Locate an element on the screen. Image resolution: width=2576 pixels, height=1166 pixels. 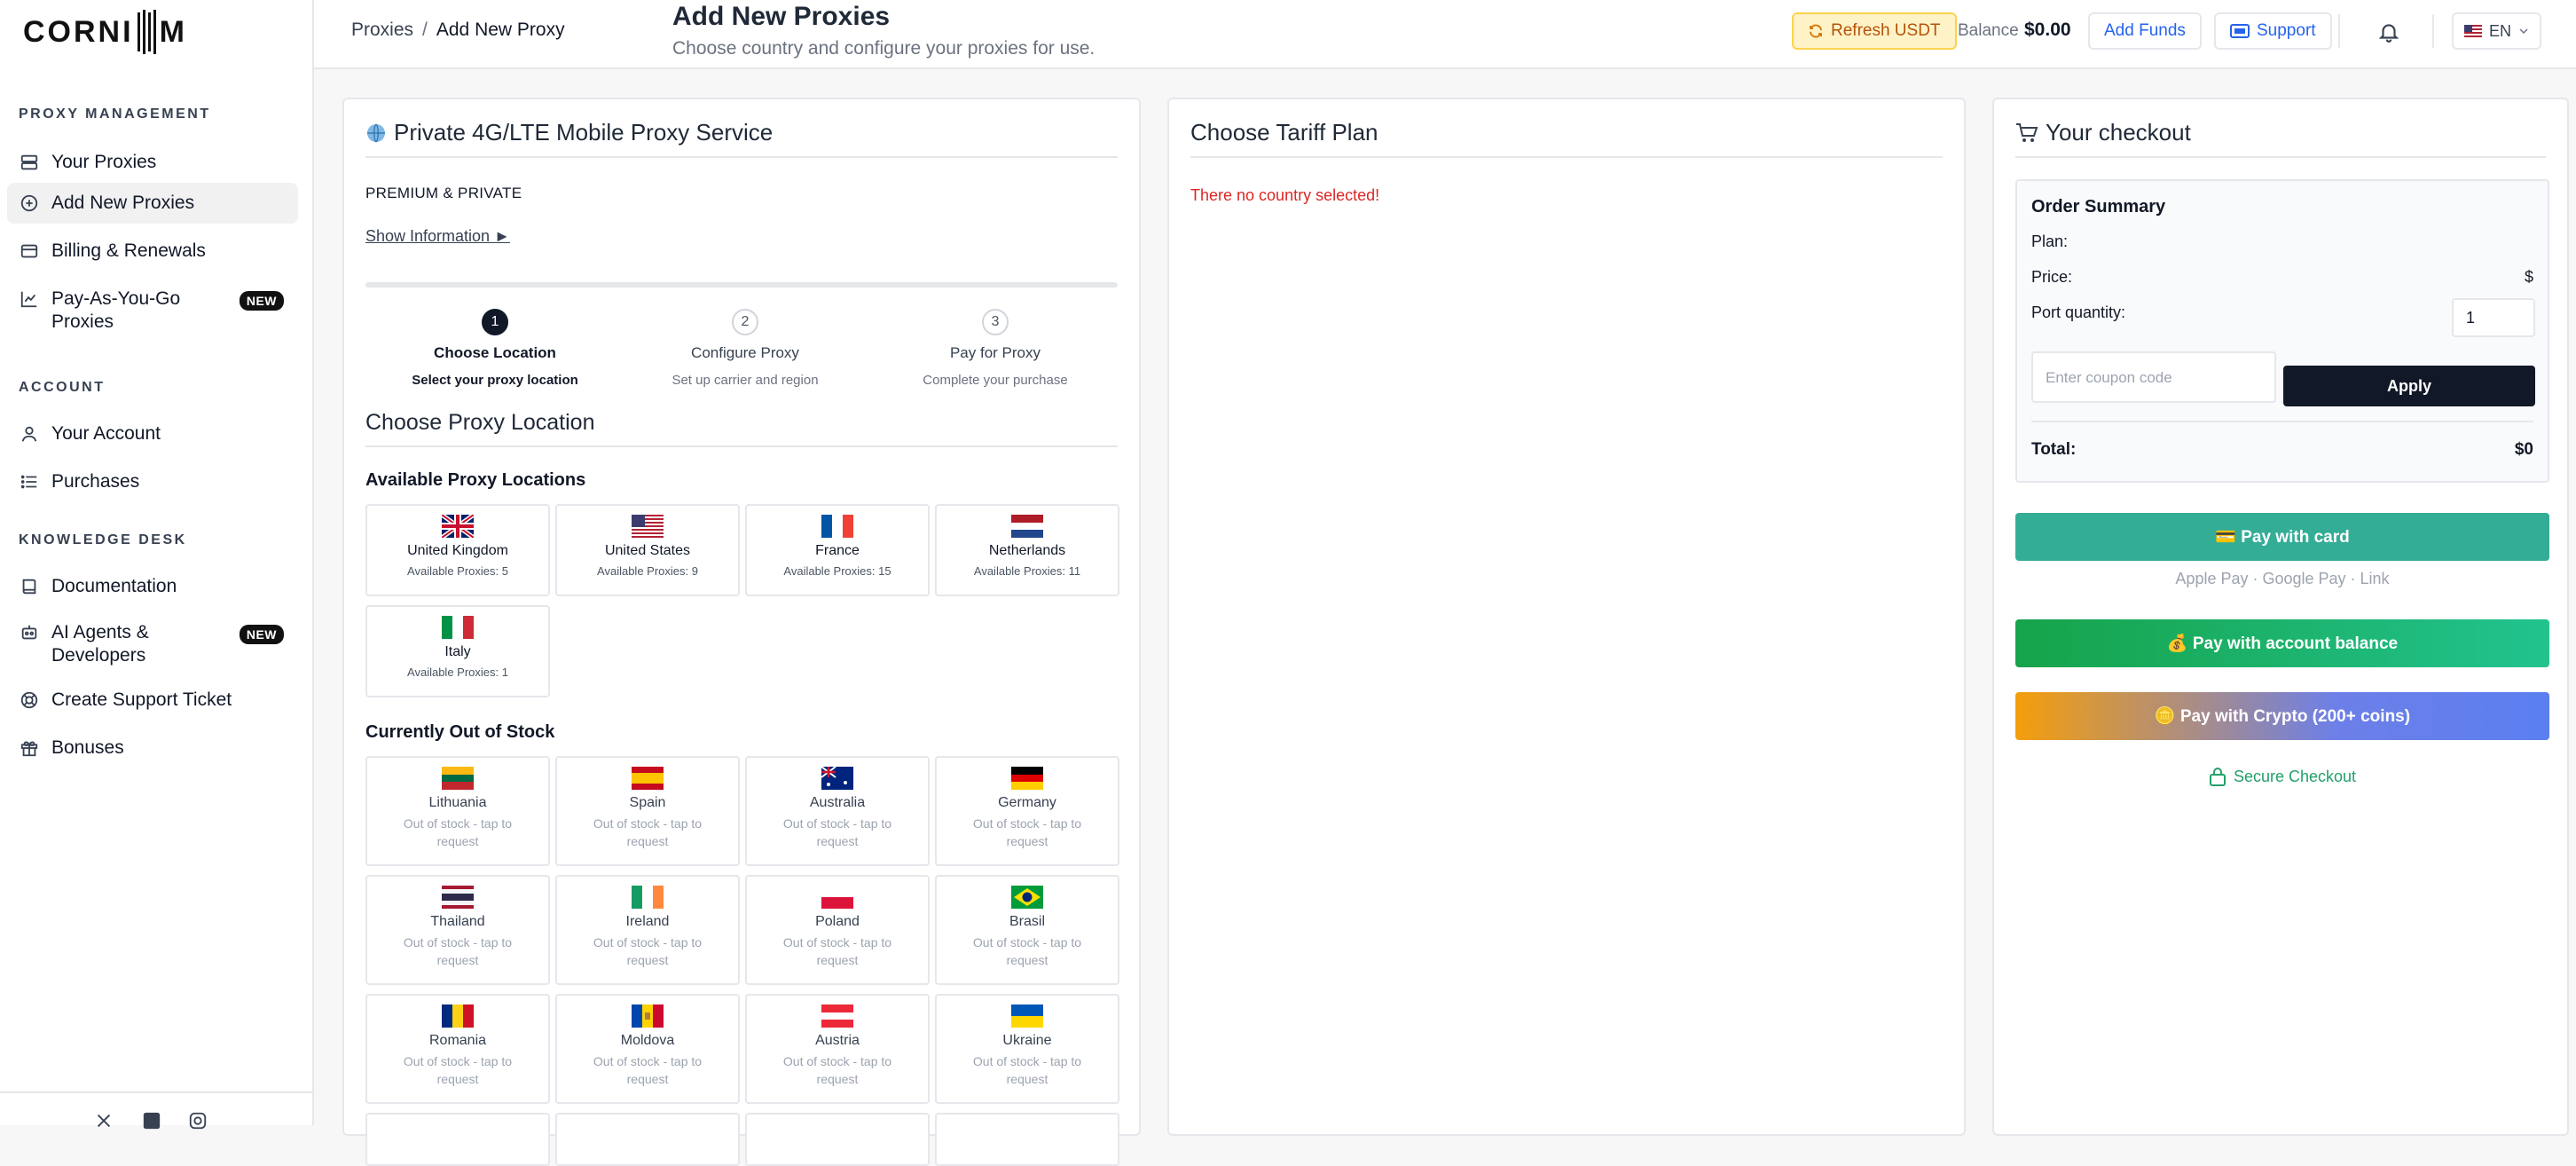
language-selector: EN is located at coordinates (2497, 31).